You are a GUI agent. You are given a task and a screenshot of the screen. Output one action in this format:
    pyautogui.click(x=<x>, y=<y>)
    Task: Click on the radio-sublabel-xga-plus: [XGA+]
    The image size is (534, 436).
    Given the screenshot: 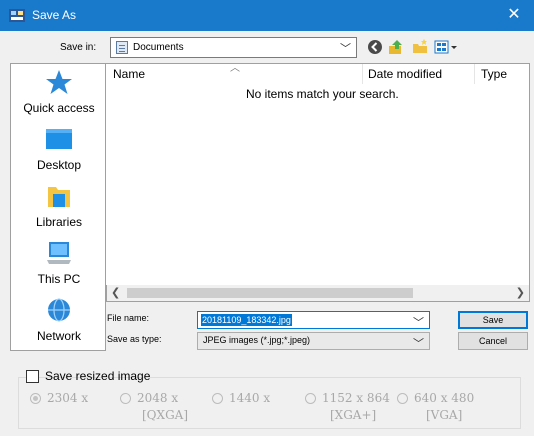 What is the action you would take?
    pyautogui.click(x=353, y=415)
    